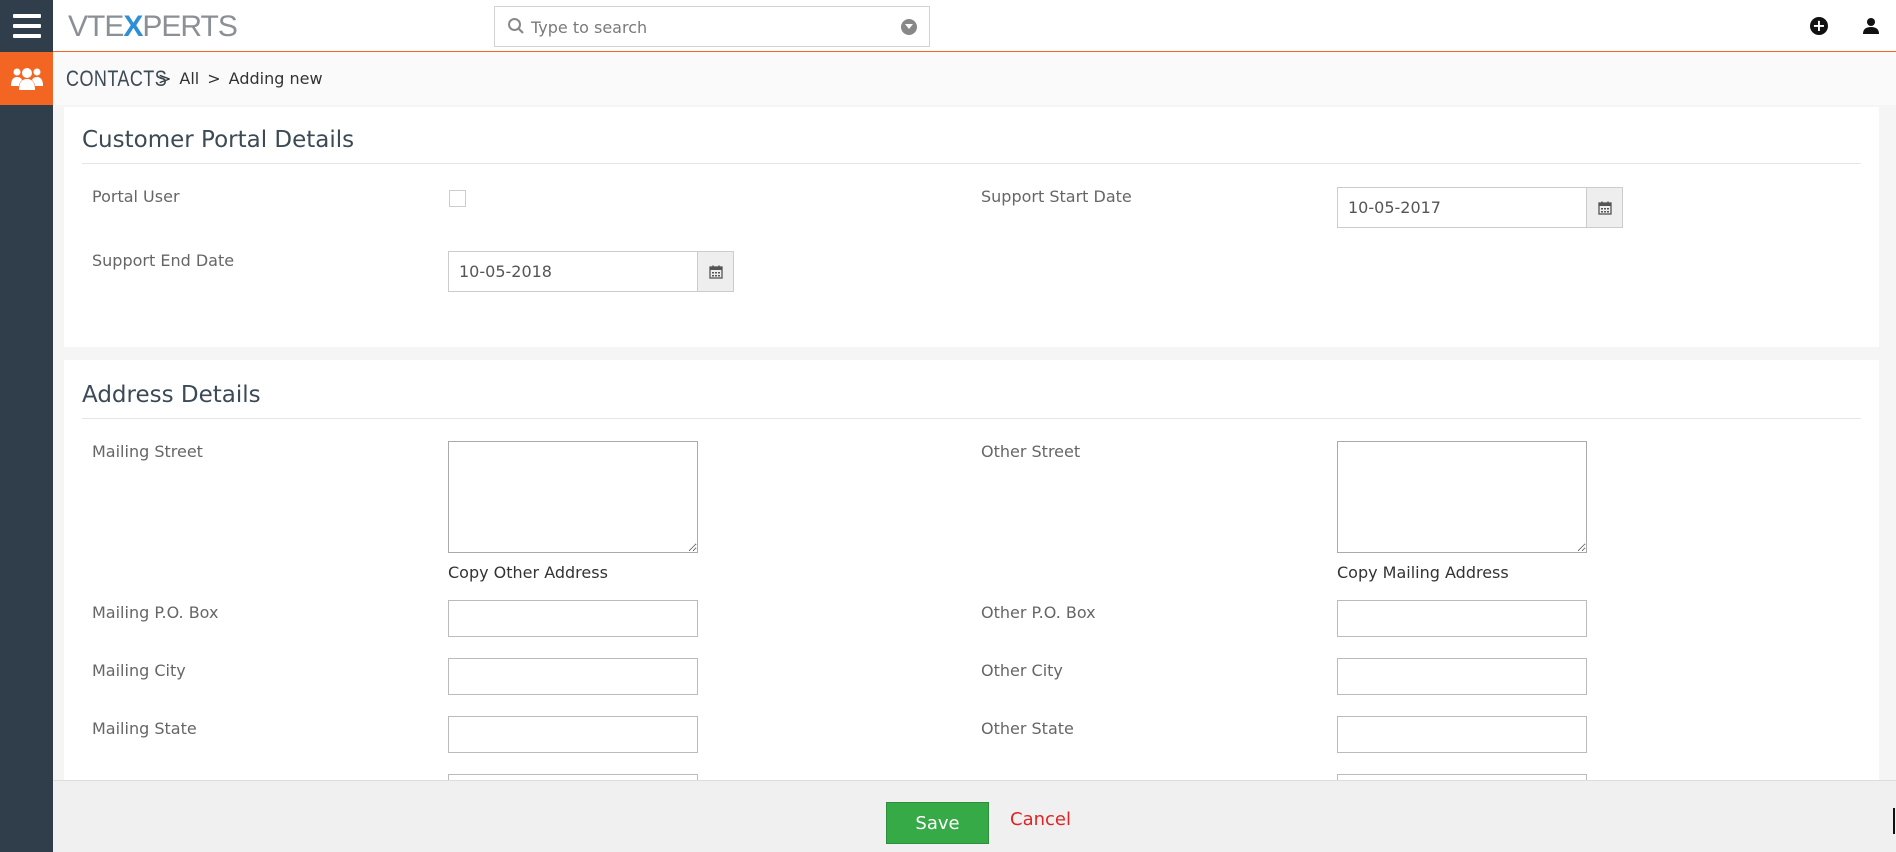 This screenshot has width=1896, height=852. I want to click on search-input, so click(701, 27).